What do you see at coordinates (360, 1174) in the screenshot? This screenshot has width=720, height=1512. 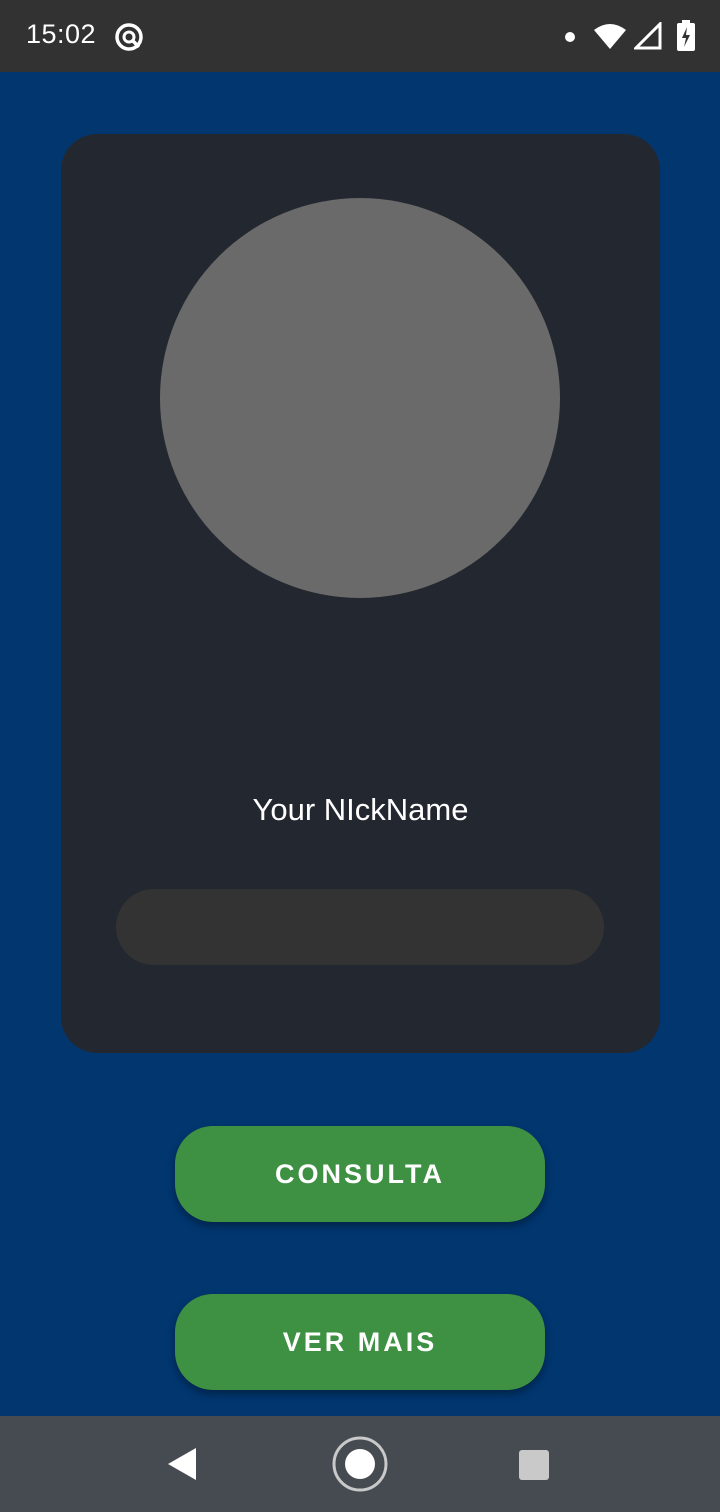 I see `consulta-button: CONSULTA` at bounding box center [360, 1174].